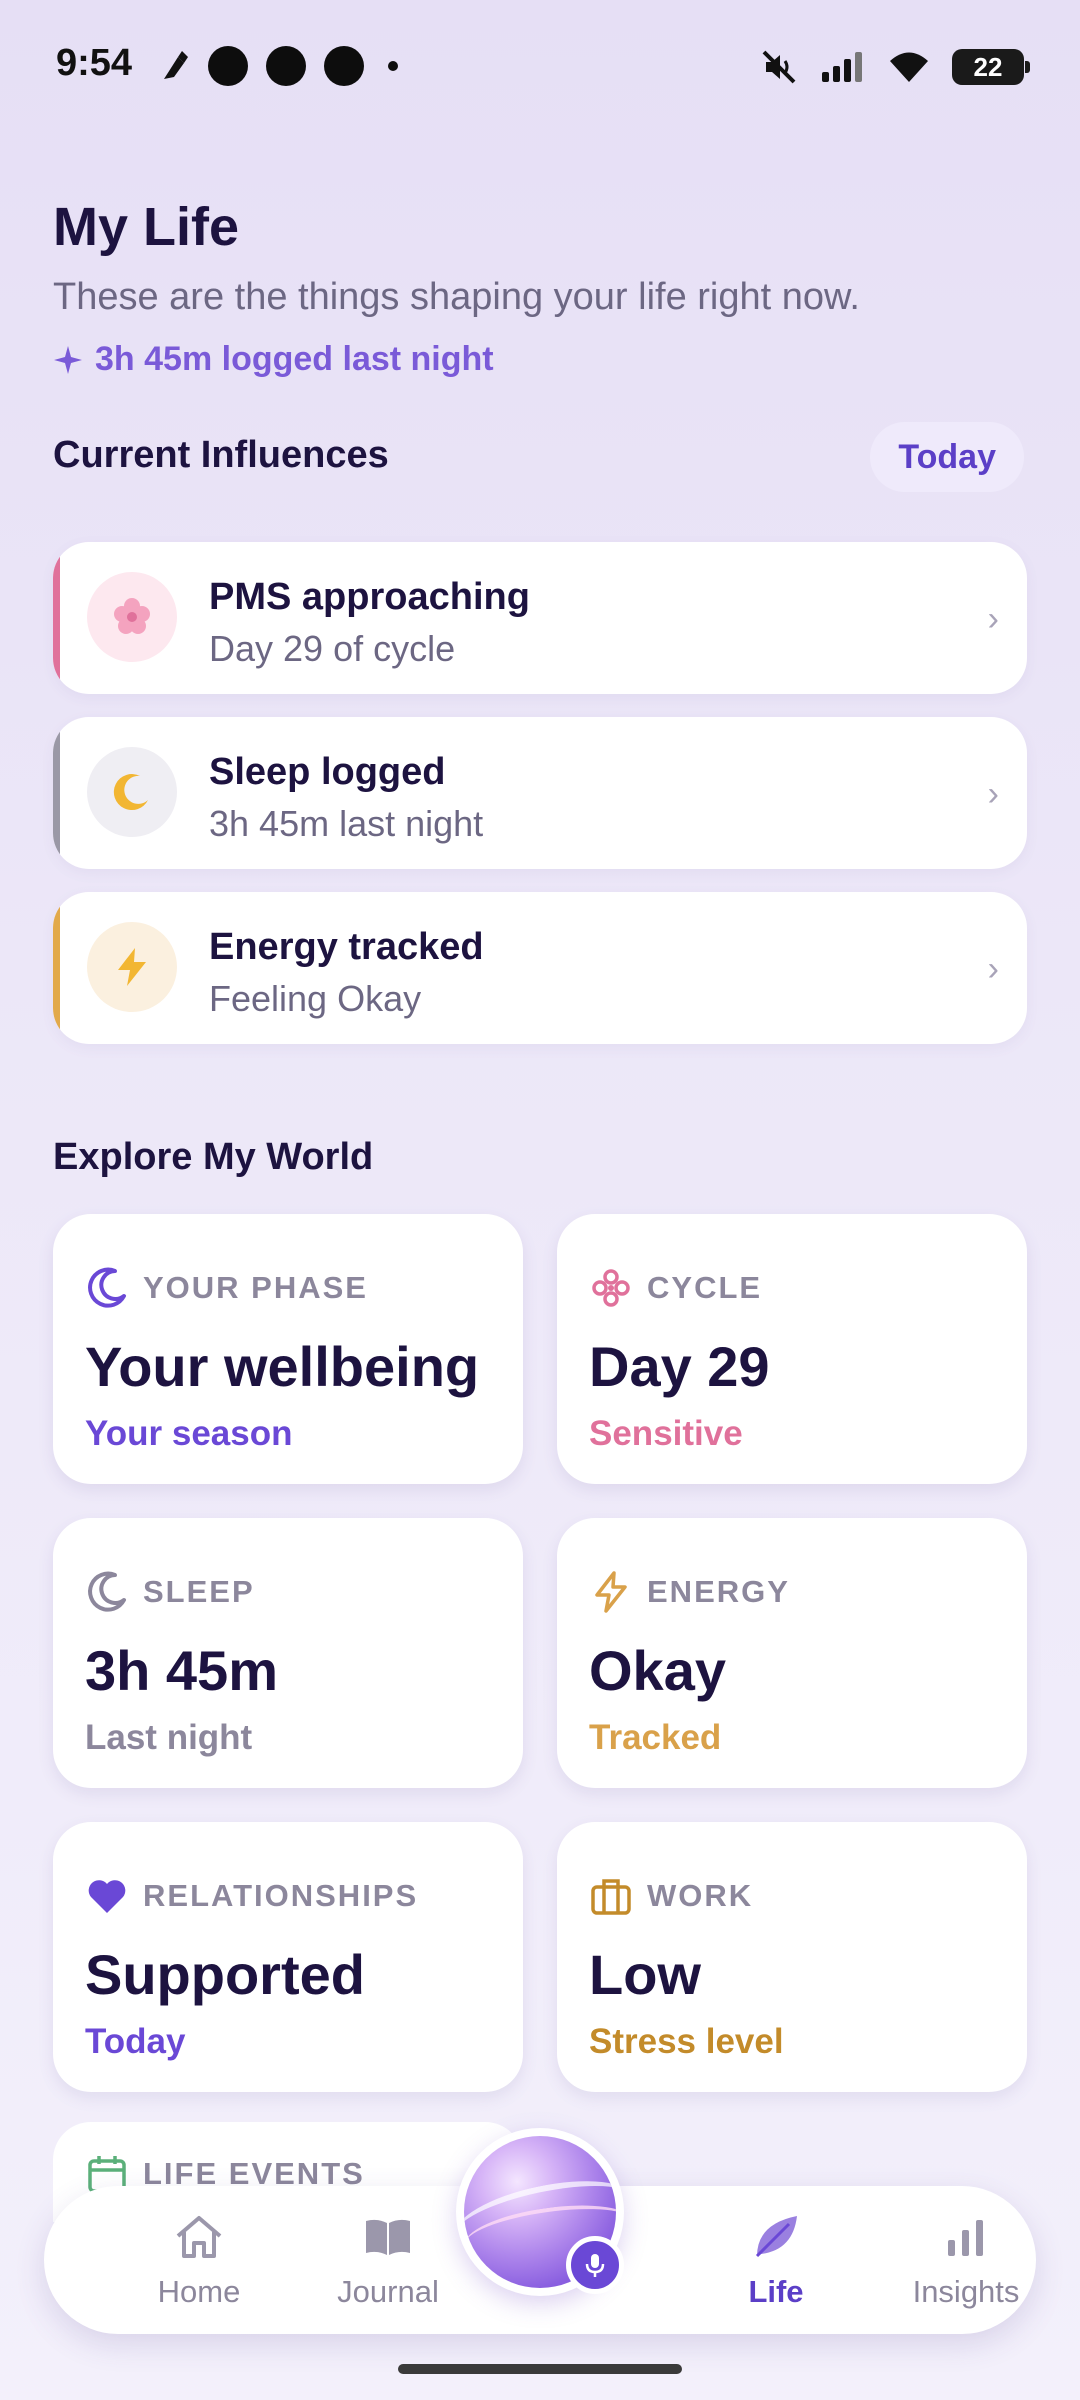  I want to click on tile-label: ENERGY, so click(718, 1591).